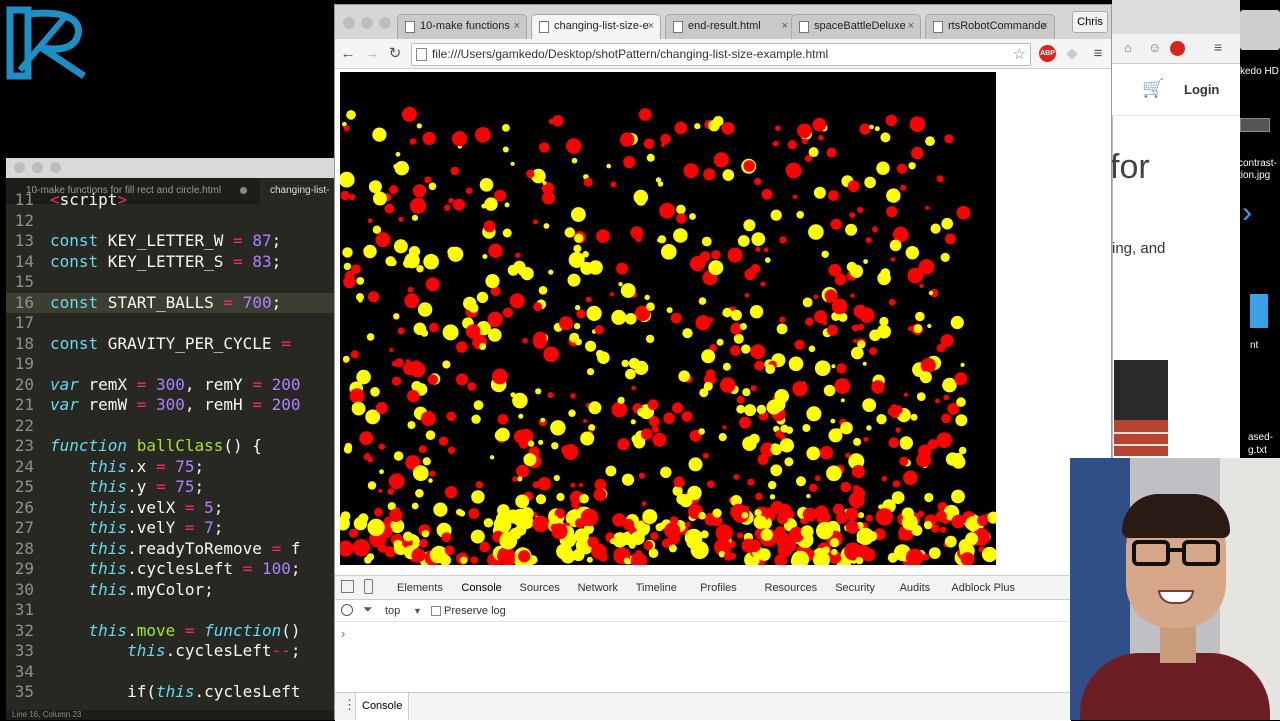 This screenshot has width=1280, height=721. I want to click on reload-icon: ↻, so click(395, 54).